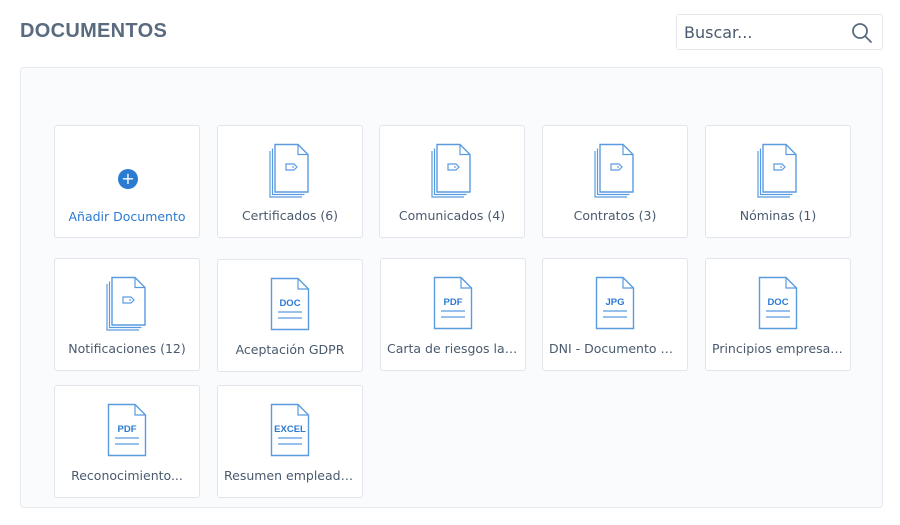 This screenshot has height=525, width=900. I want to click on search-box, so click(779, 32).